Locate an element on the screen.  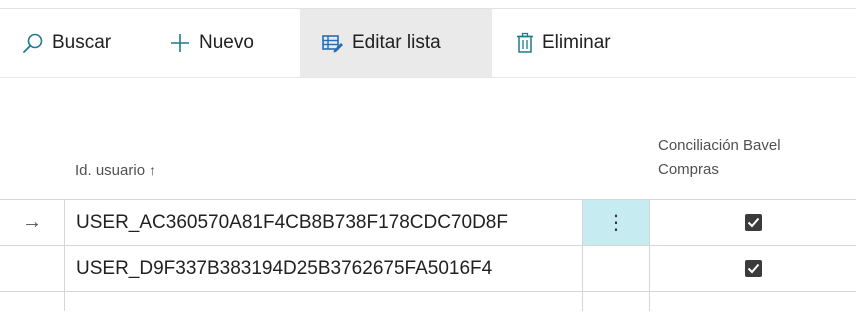
edit-list-button: Editar lista is located at coordinates (396, 43).